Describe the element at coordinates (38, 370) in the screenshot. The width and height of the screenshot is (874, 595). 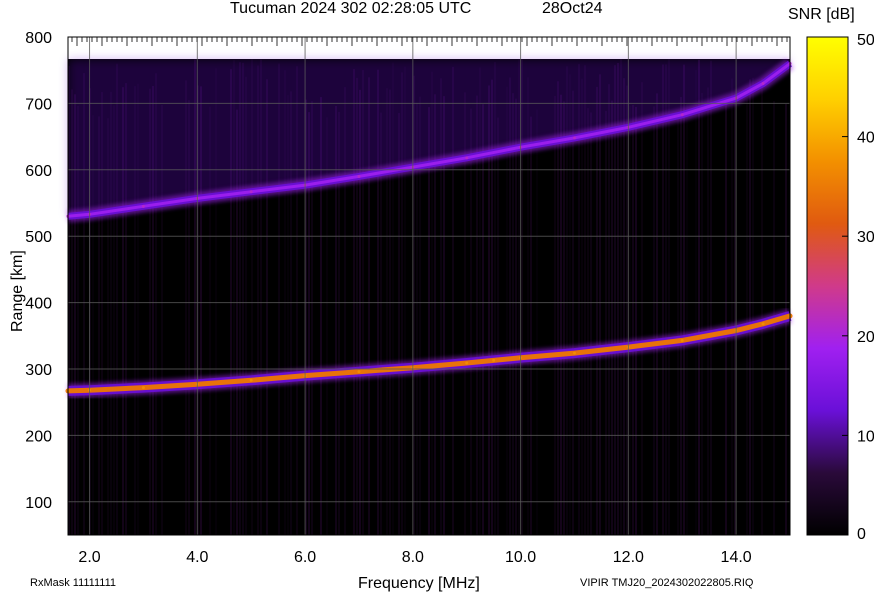
I see `y-tick-label: 300` at that location.